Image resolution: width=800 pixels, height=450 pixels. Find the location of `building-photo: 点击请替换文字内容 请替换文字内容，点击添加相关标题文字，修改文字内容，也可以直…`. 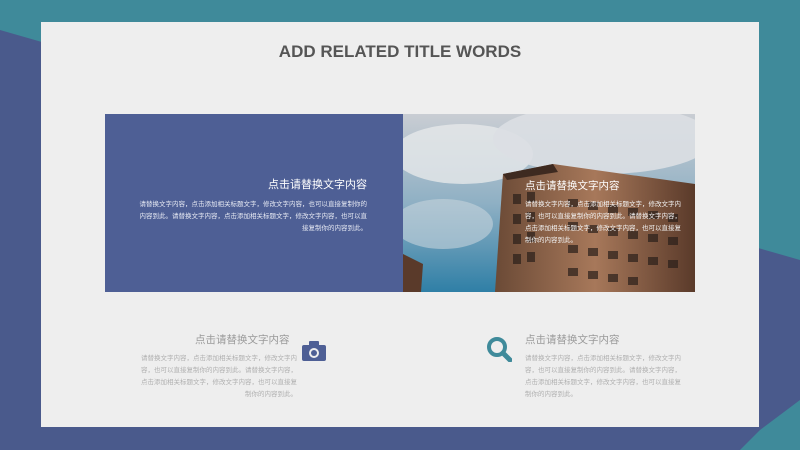

building-photo: 点击请替换文字内容 请替换文字内容，点击添加相关标题文字，修改文字内容，也可以直… is located at coordinates (549, 203).